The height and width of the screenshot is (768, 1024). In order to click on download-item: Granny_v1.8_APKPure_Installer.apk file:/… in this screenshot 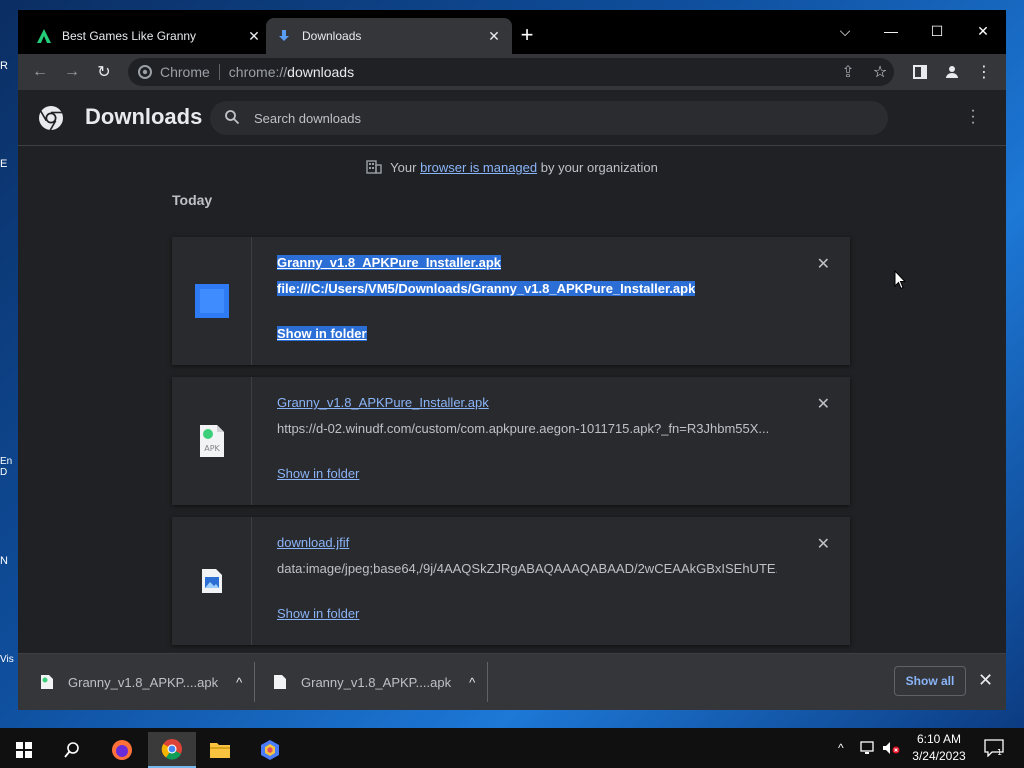, I will do `click(511, 301)`.